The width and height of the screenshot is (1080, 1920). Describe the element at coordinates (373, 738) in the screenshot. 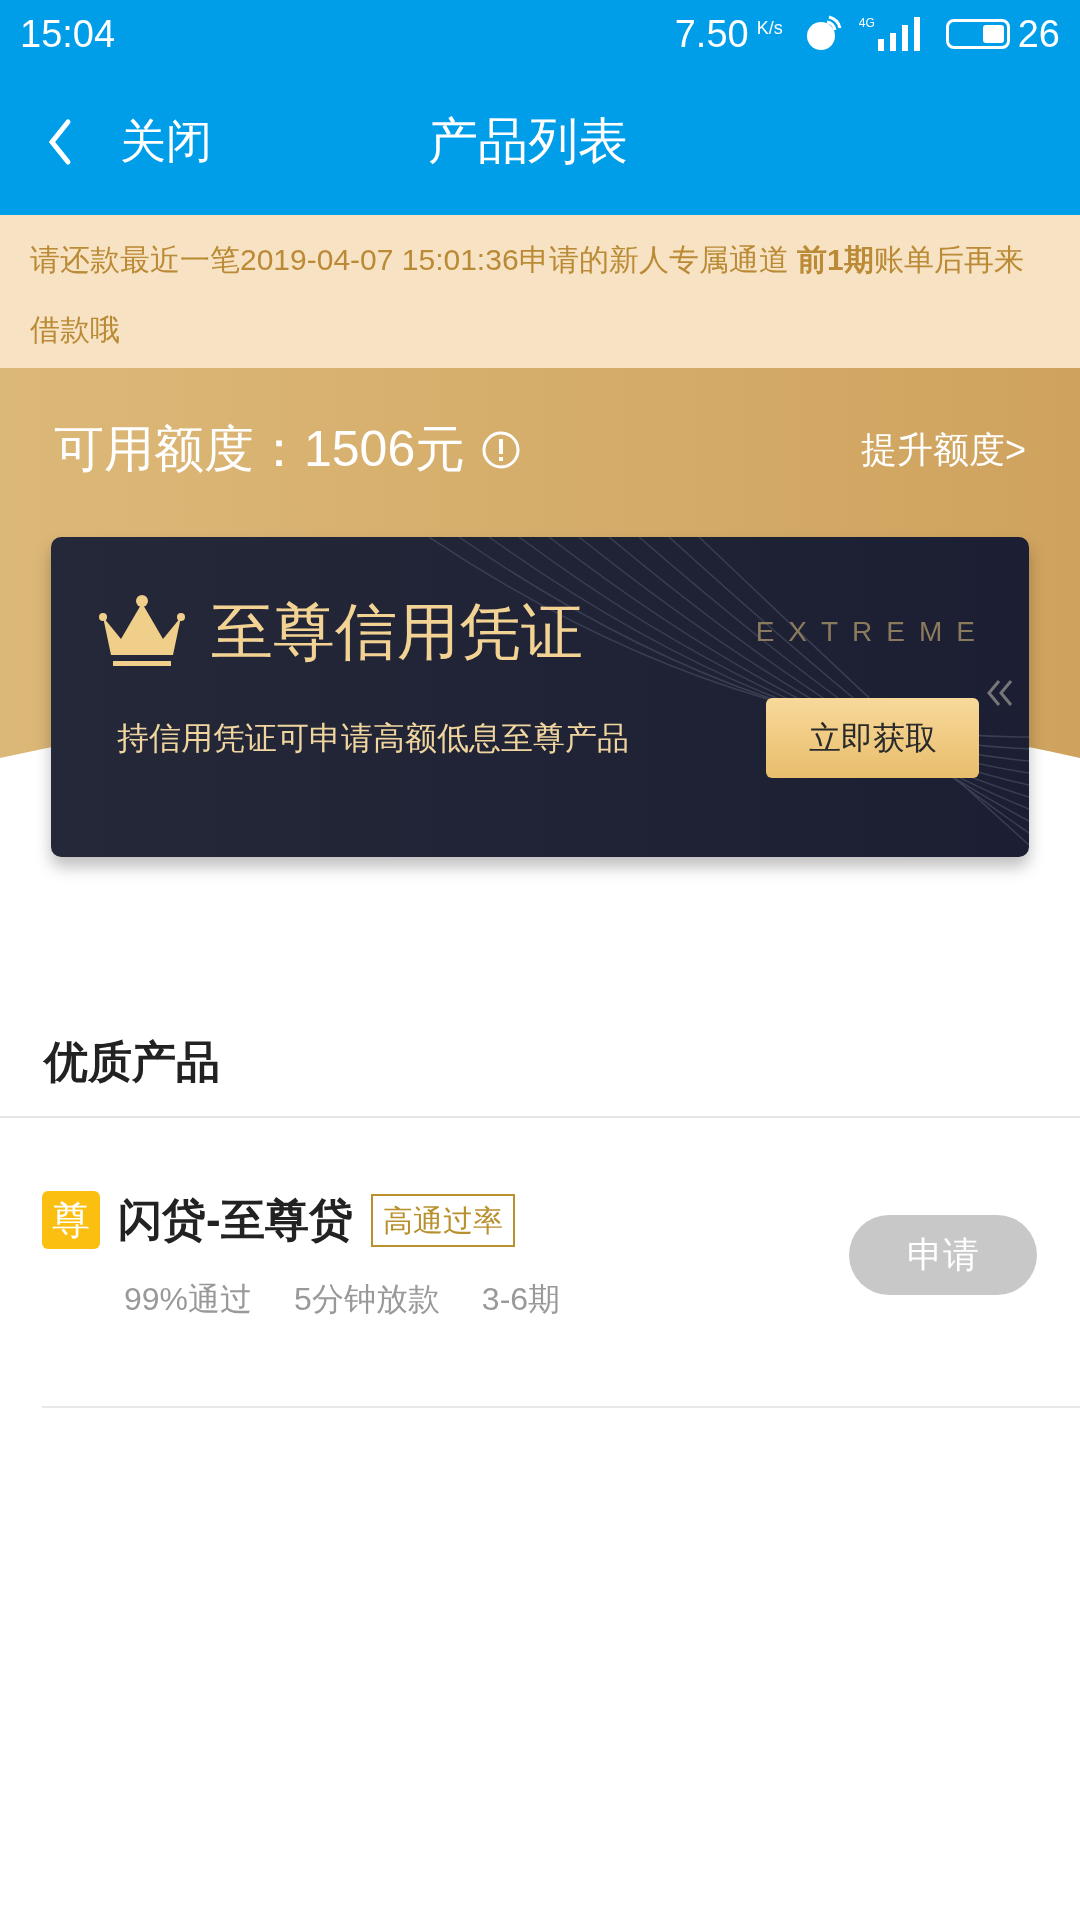

I see `card-description: 持信用凭证可申请高额低息至尊产品` at that location.